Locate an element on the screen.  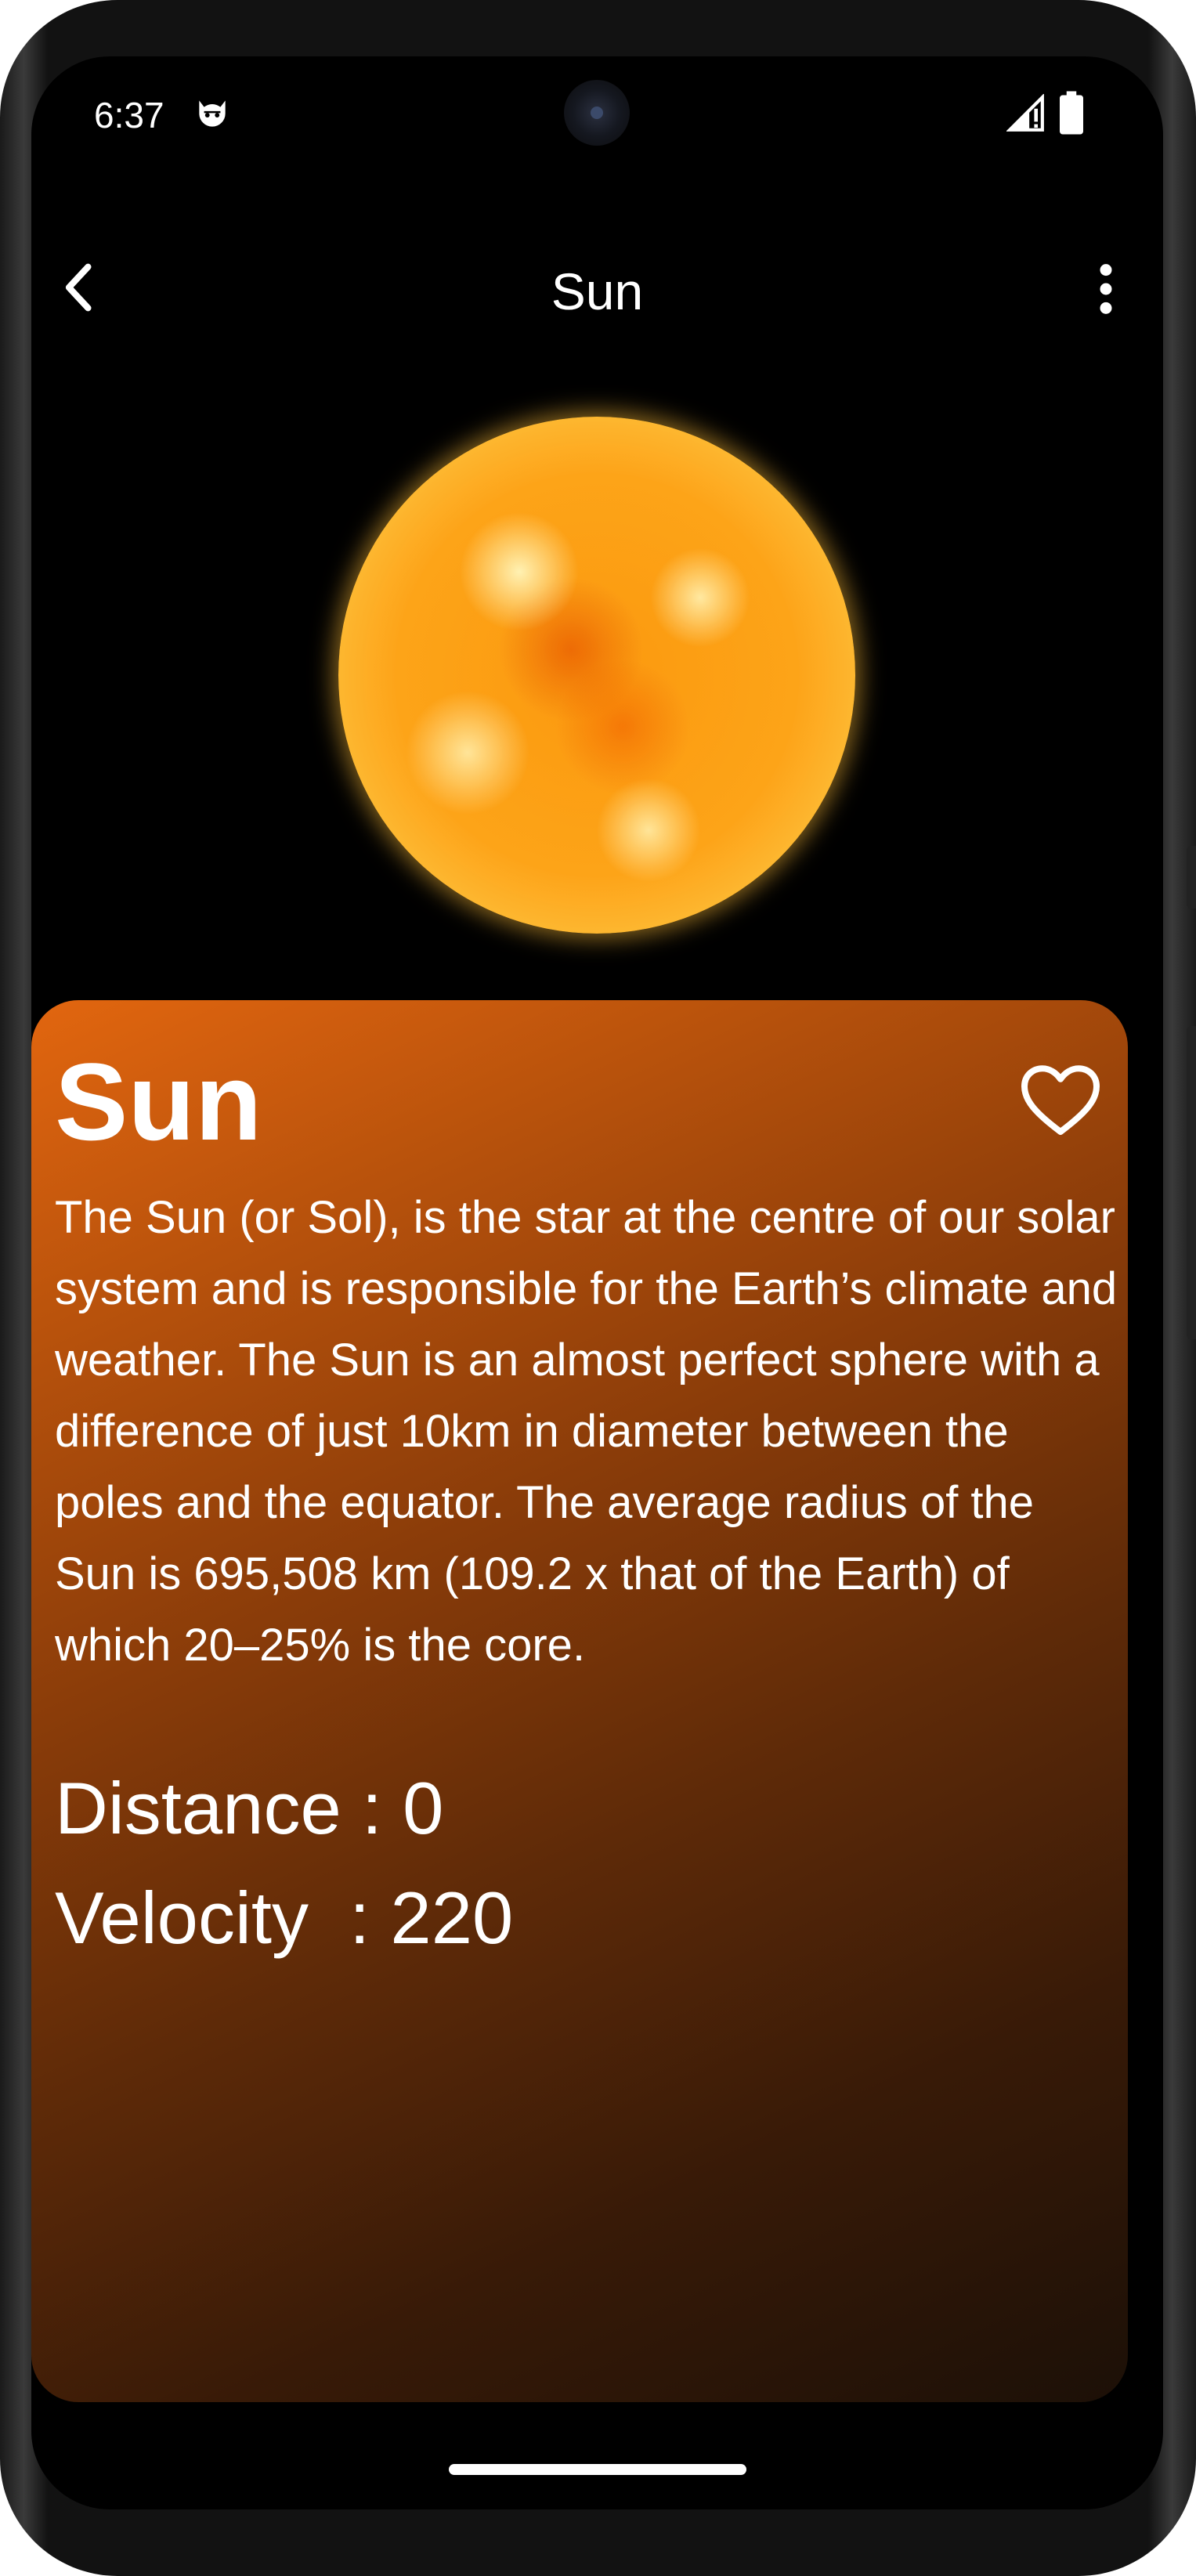
volume-button is located at coordinates (1191, 1182).